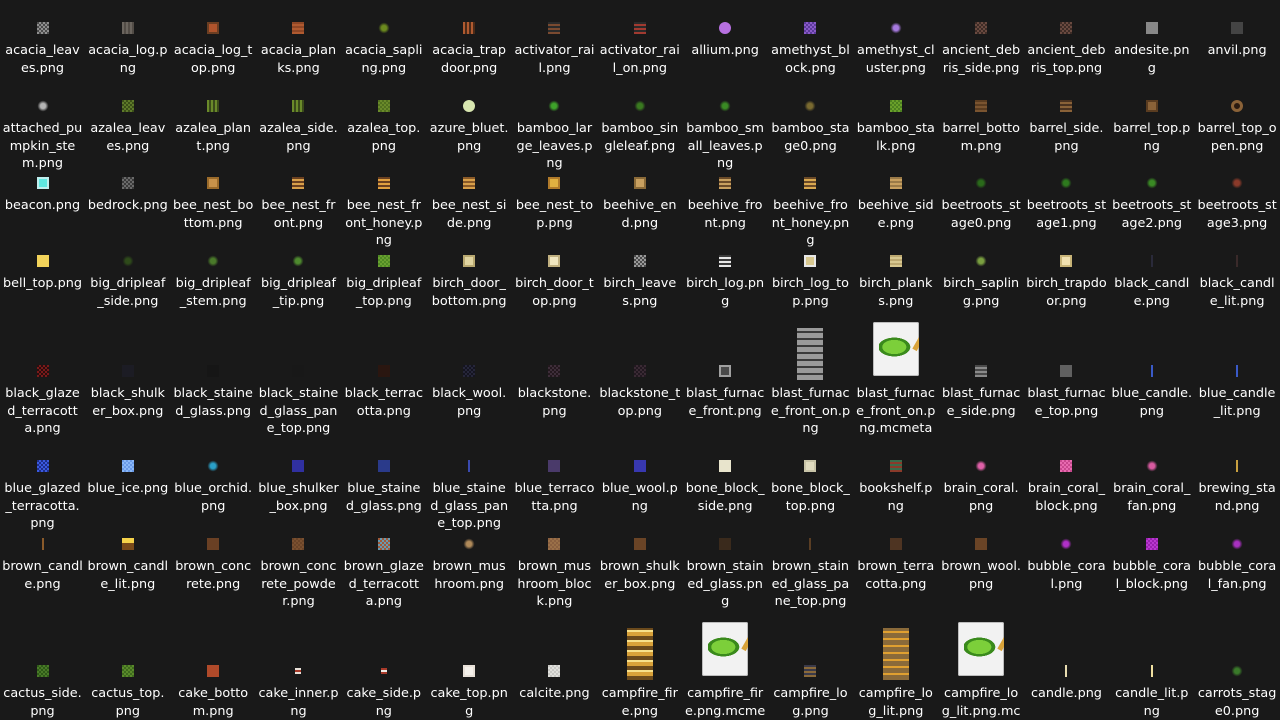  I want to click on file-item: barrel_side.png, so click(1066, 126).